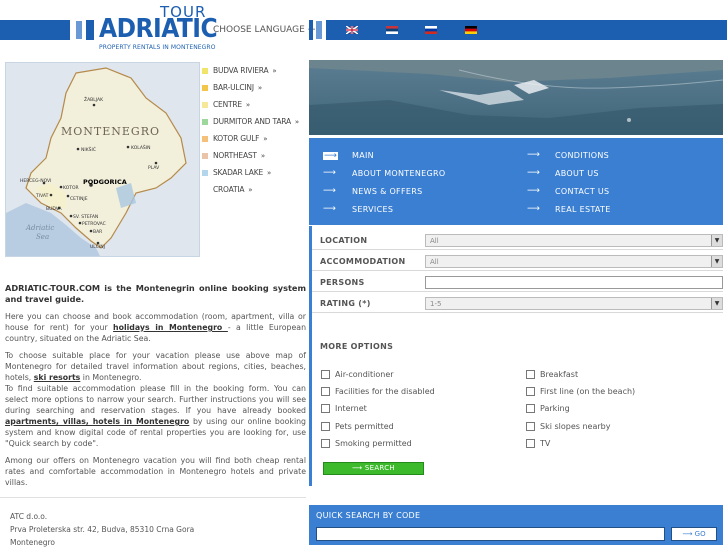  I want to click on option-checkbox: Air-conditioner, so click(357, 374).